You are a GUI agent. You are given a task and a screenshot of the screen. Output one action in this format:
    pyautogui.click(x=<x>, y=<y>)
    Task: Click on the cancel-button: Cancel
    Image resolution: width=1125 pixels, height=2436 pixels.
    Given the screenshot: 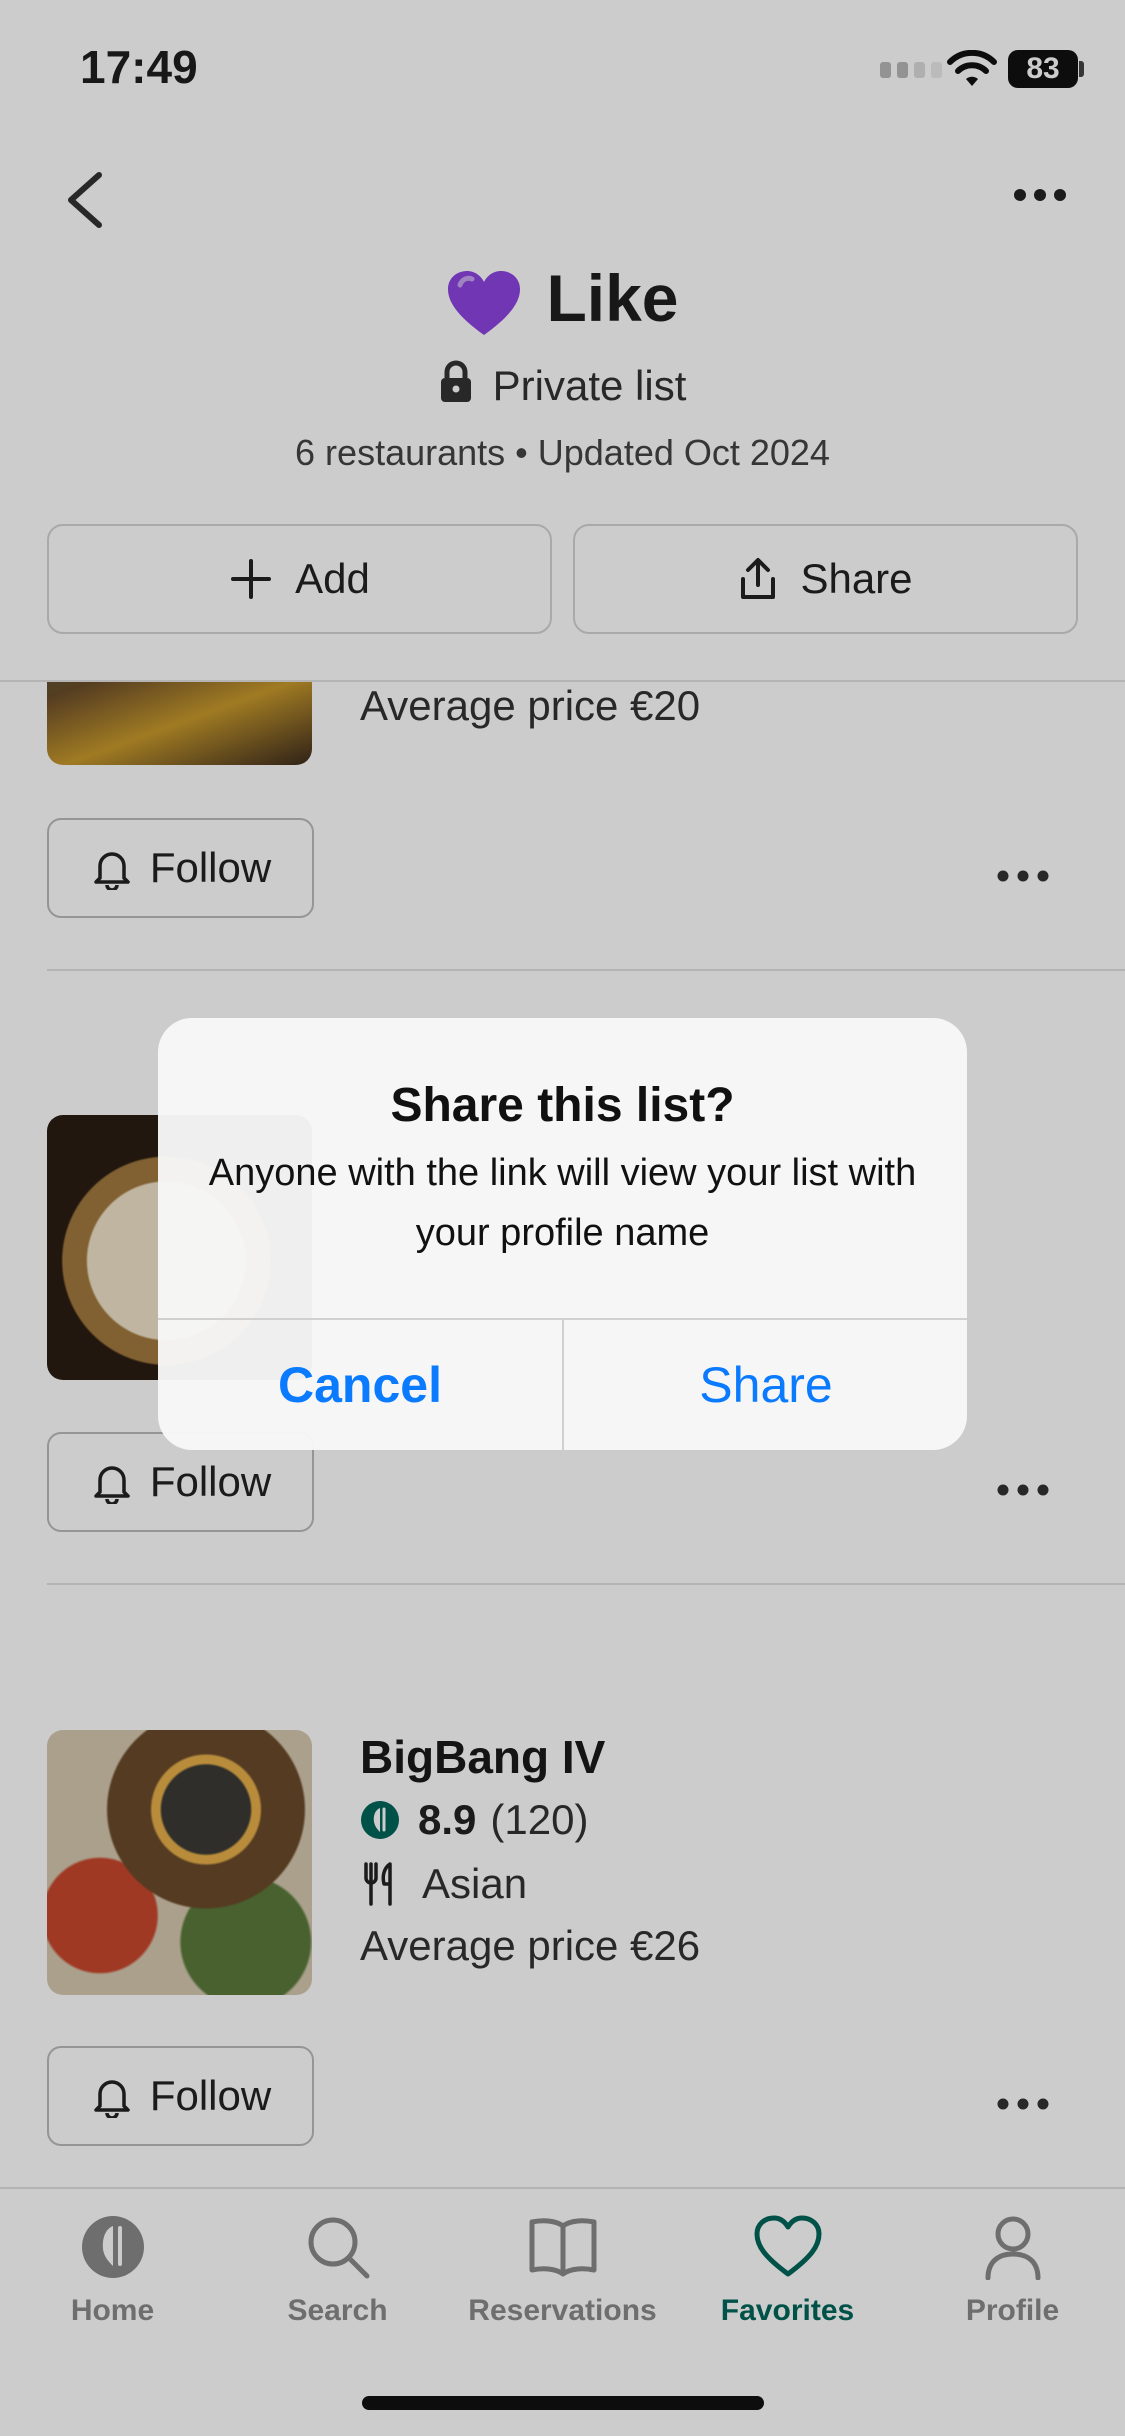 What is the action you would take?
    pyautogui.click(x=360, y=1385)
    